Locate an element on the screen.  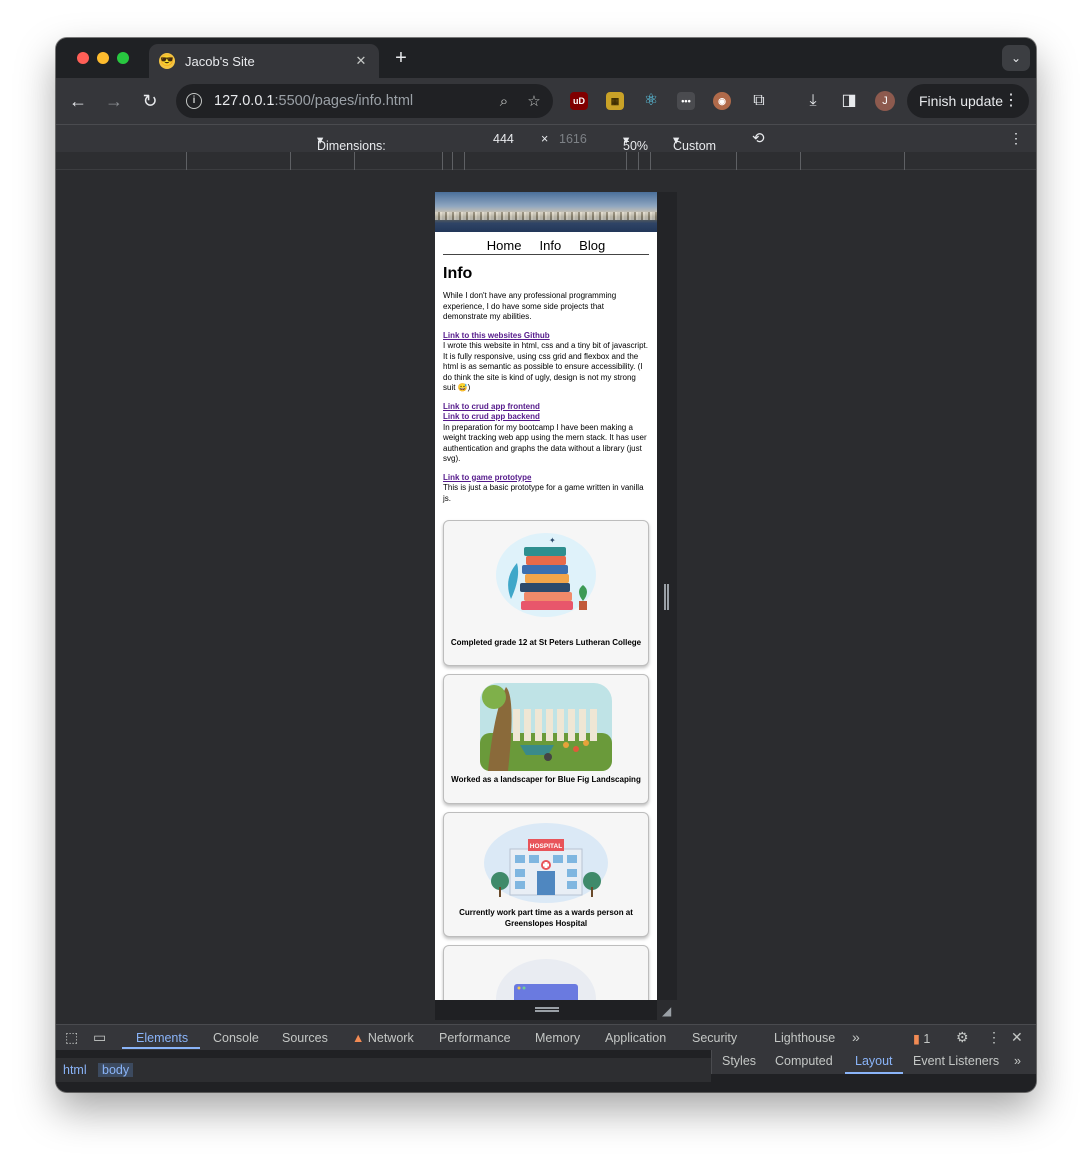
devtools-menu-icon: ⋮ is located at coordinates (994, 1037).